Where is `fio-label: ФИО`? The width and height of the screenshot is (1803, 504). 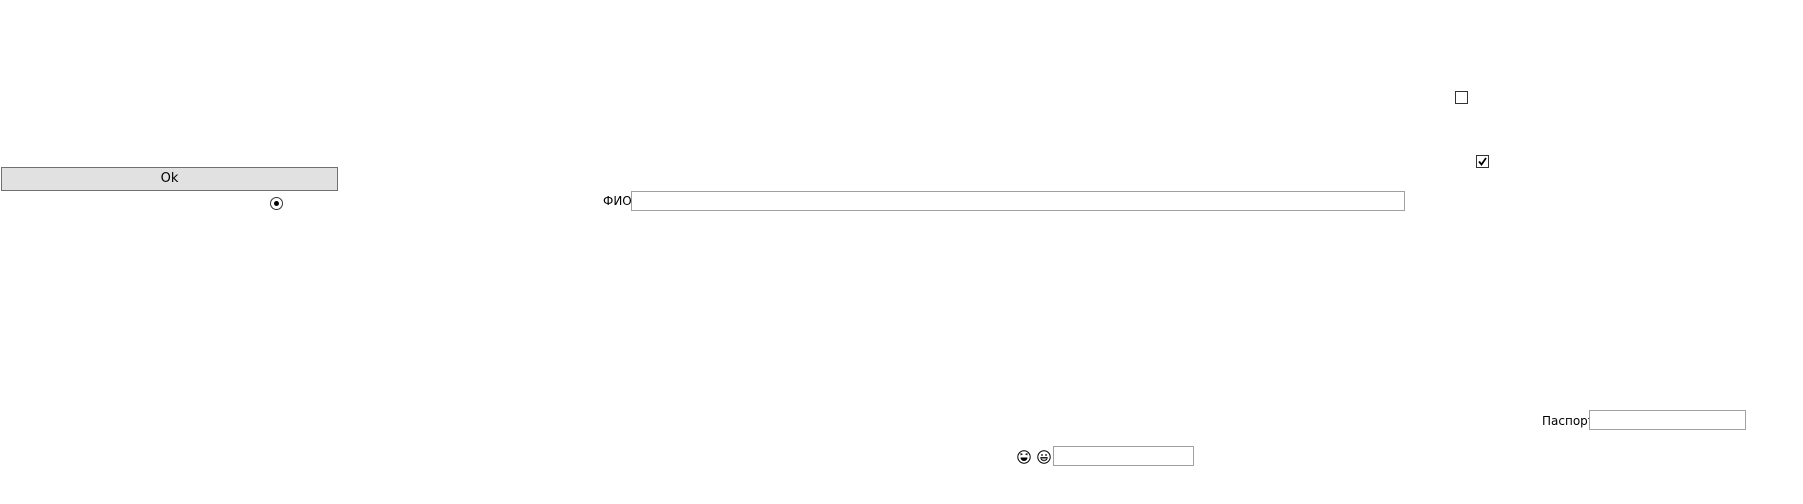 fio-label: ФИО is located at coordinates (617, 201).